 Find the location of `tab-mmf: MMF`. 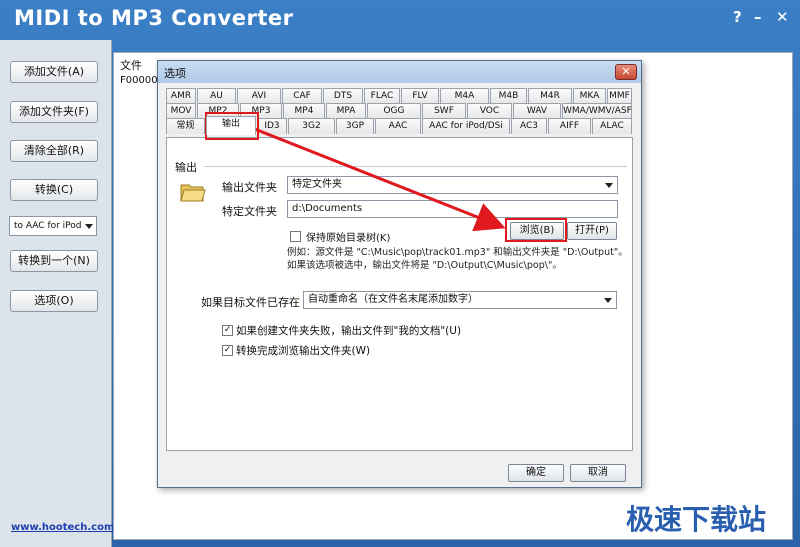

tab-mmf: MMF is located at coordinates (619, 96).